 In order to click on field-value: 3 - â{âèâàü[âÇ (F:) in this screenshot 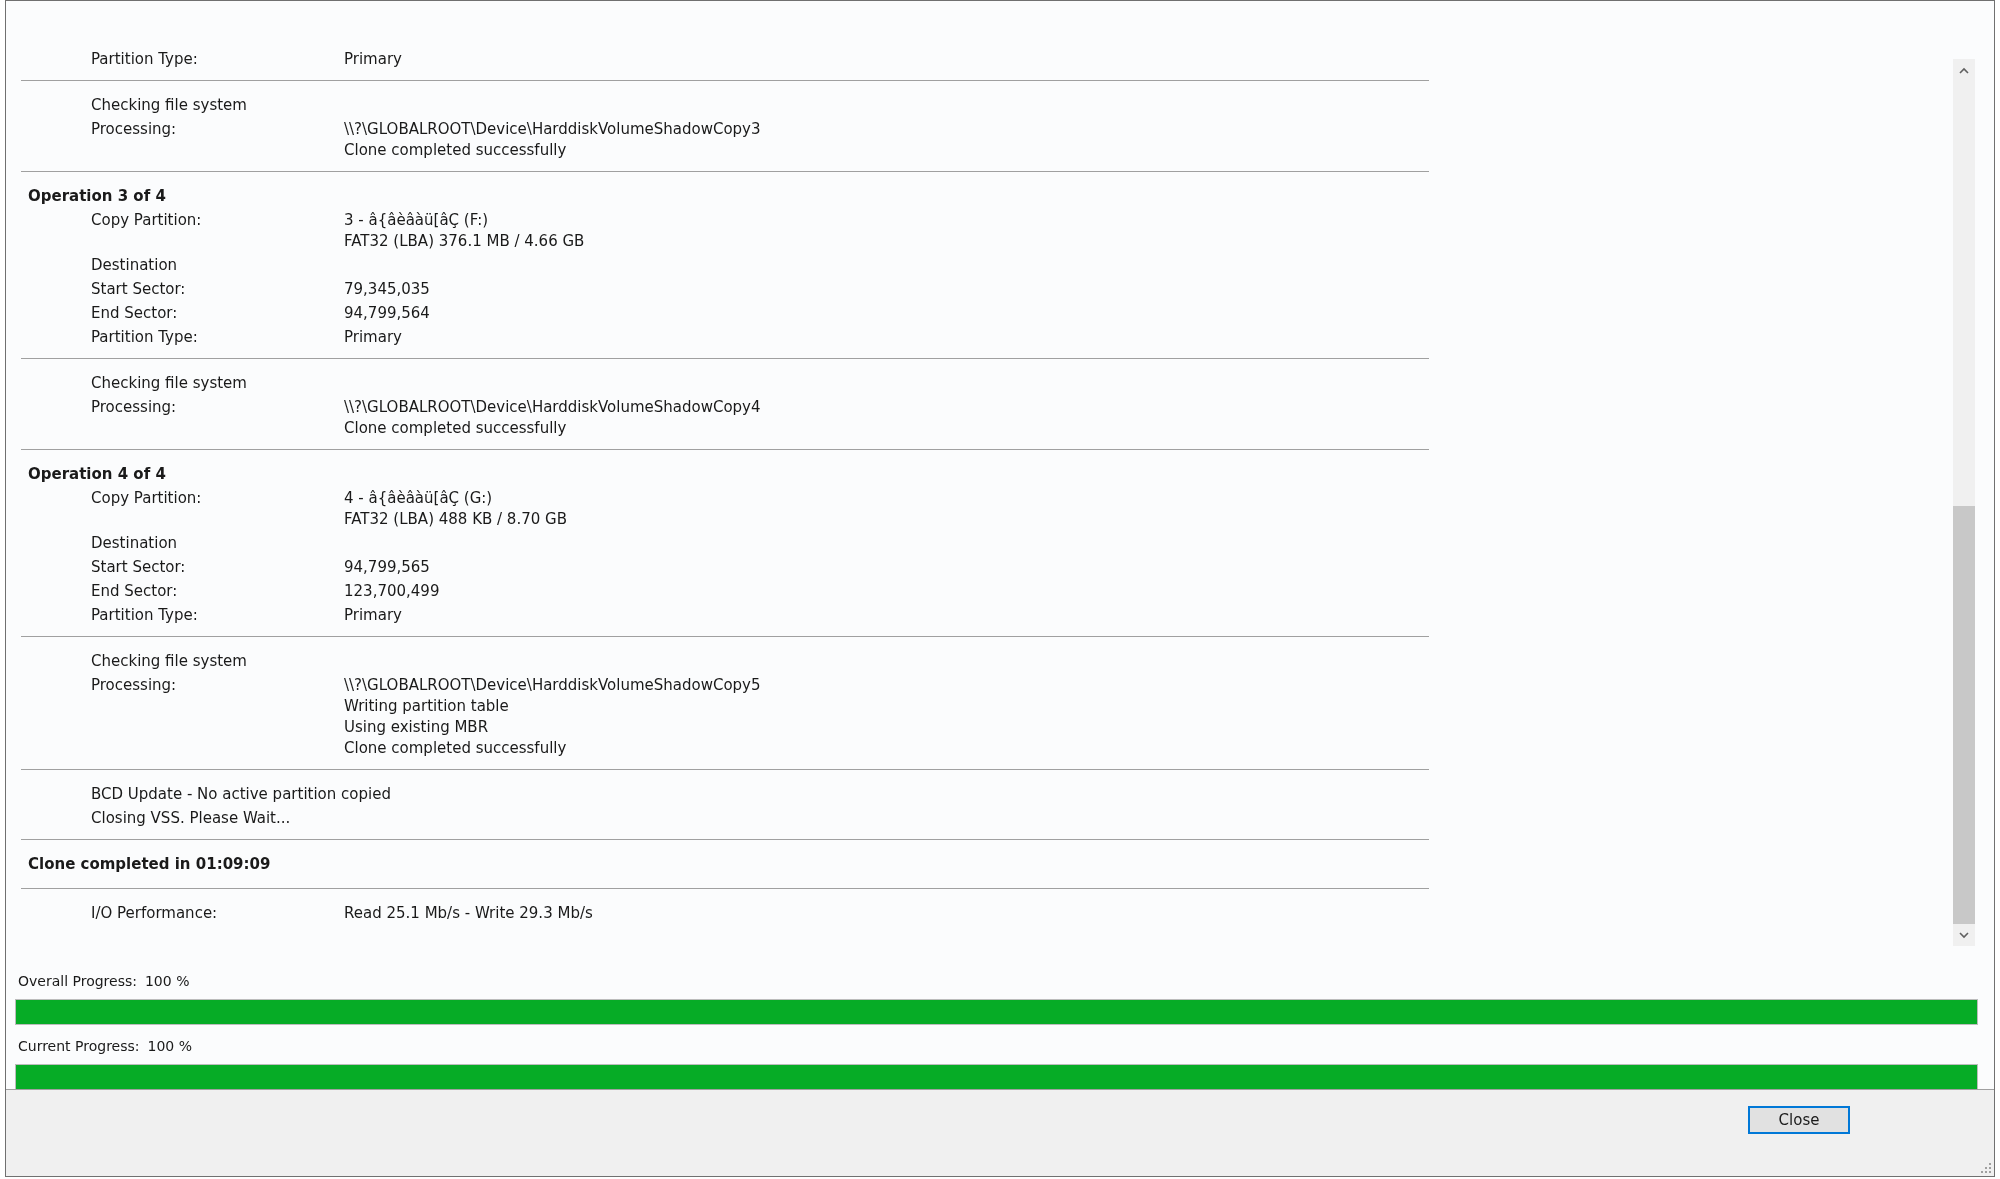, I will do `click(416, 220)`.